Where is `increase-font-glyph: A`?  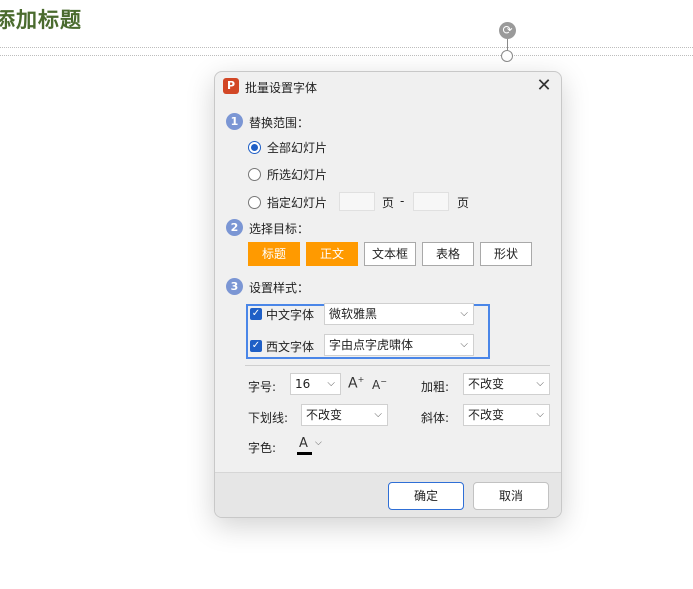
increase-font-glyph: A is located at coordinates (353, 383).